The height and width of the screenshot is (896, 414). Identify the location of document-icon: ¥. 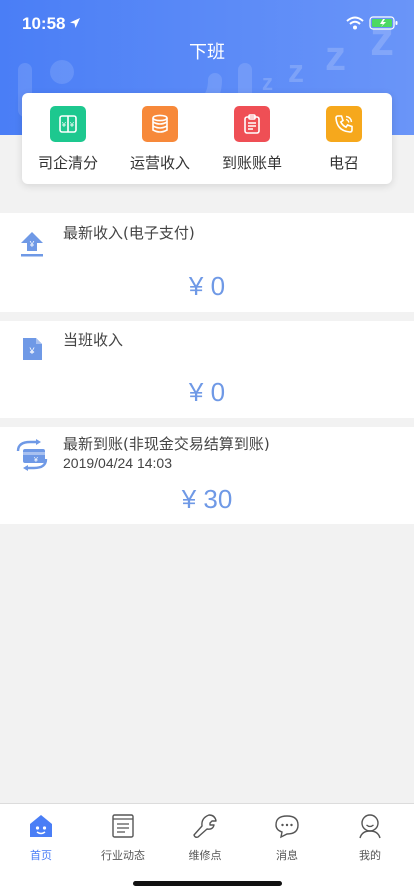
(32, 349).